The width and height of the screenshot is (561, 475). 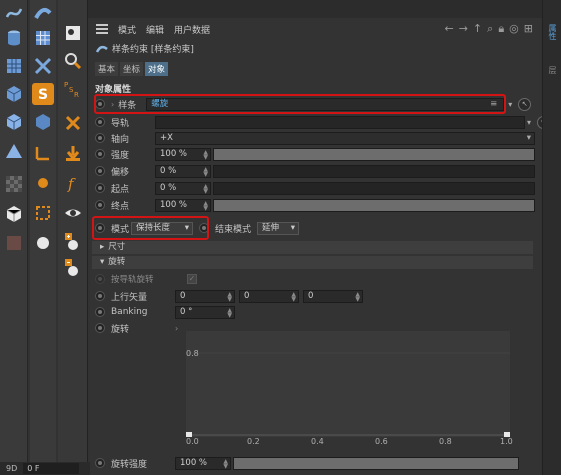 I want to click on banking-input: 0 ° ▲ ▼, so click(x=205, y=312).